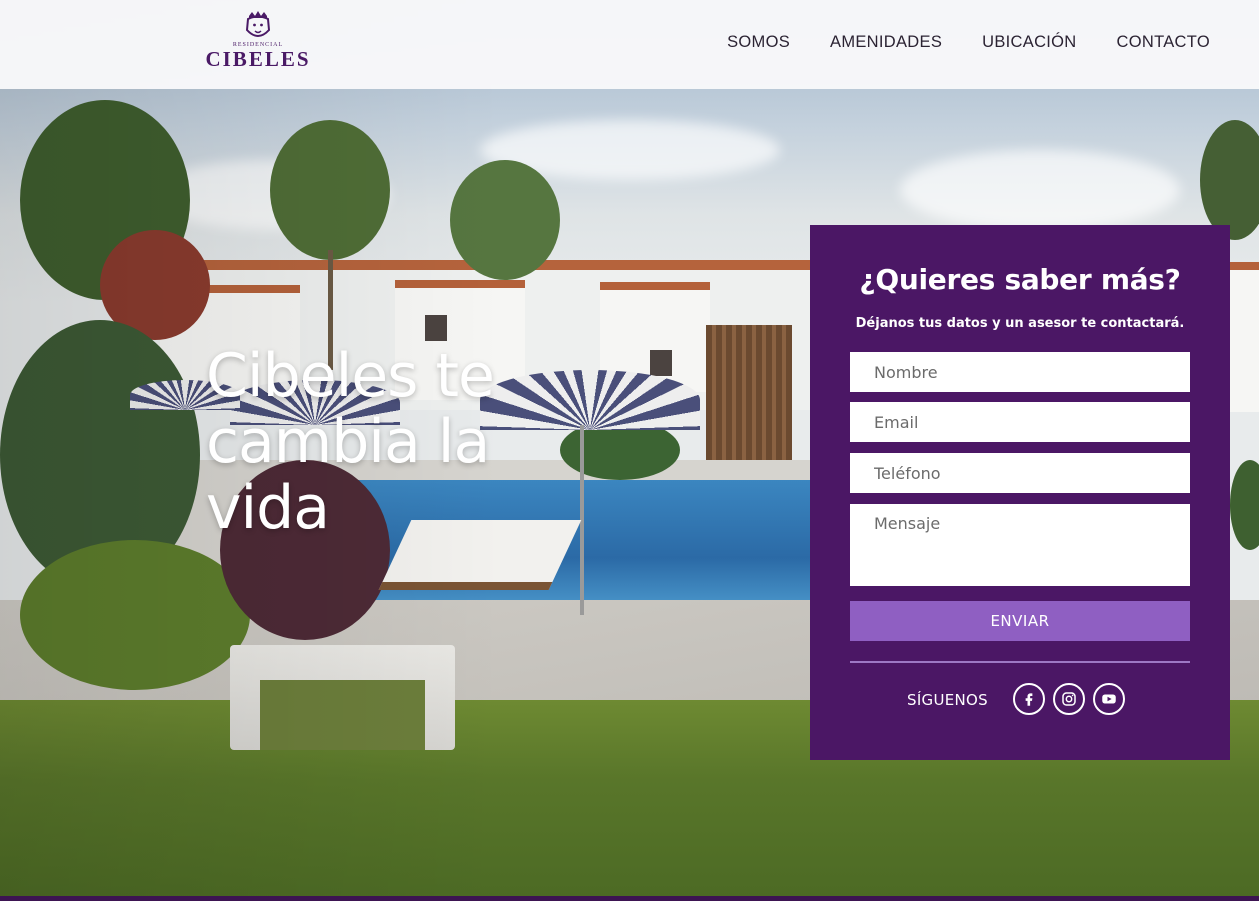 This screenshot has height=901, width=1259. I want to click on phone-field, so click(1020, 473).